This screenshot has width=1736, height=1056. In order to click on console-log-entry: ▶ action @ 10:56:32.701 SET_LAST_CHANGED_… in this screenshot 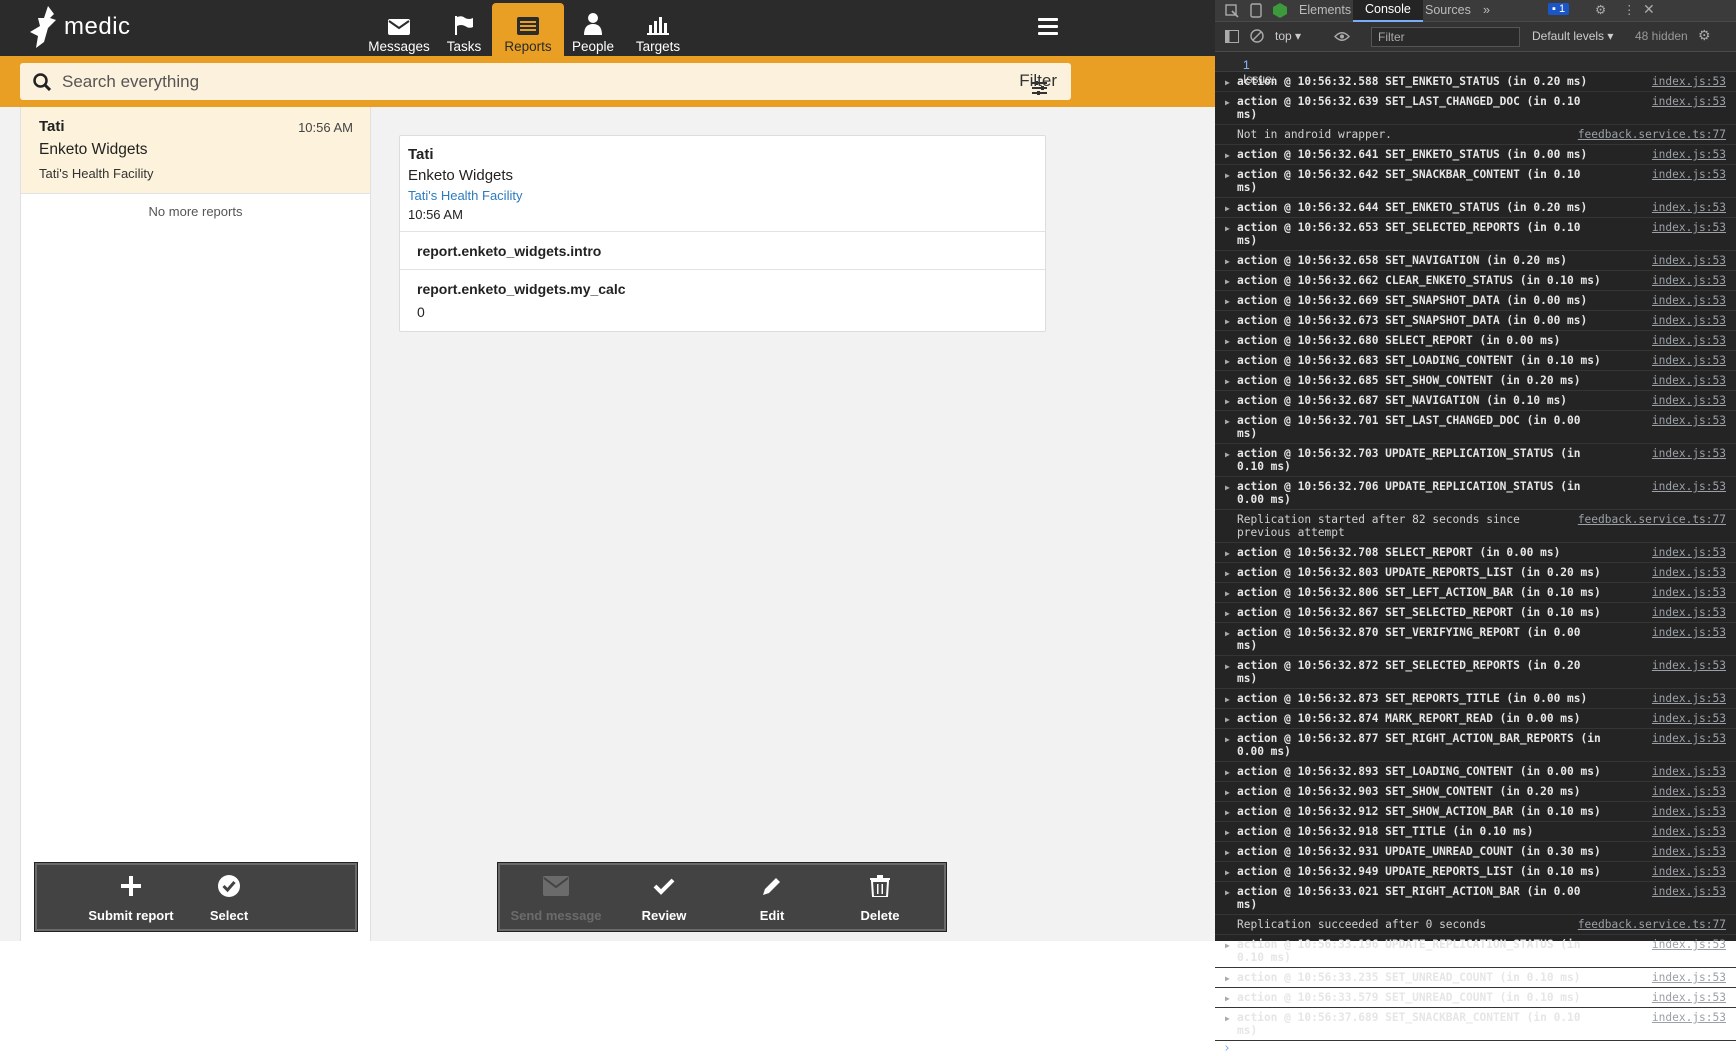, I will do `click(1475, 427)`.